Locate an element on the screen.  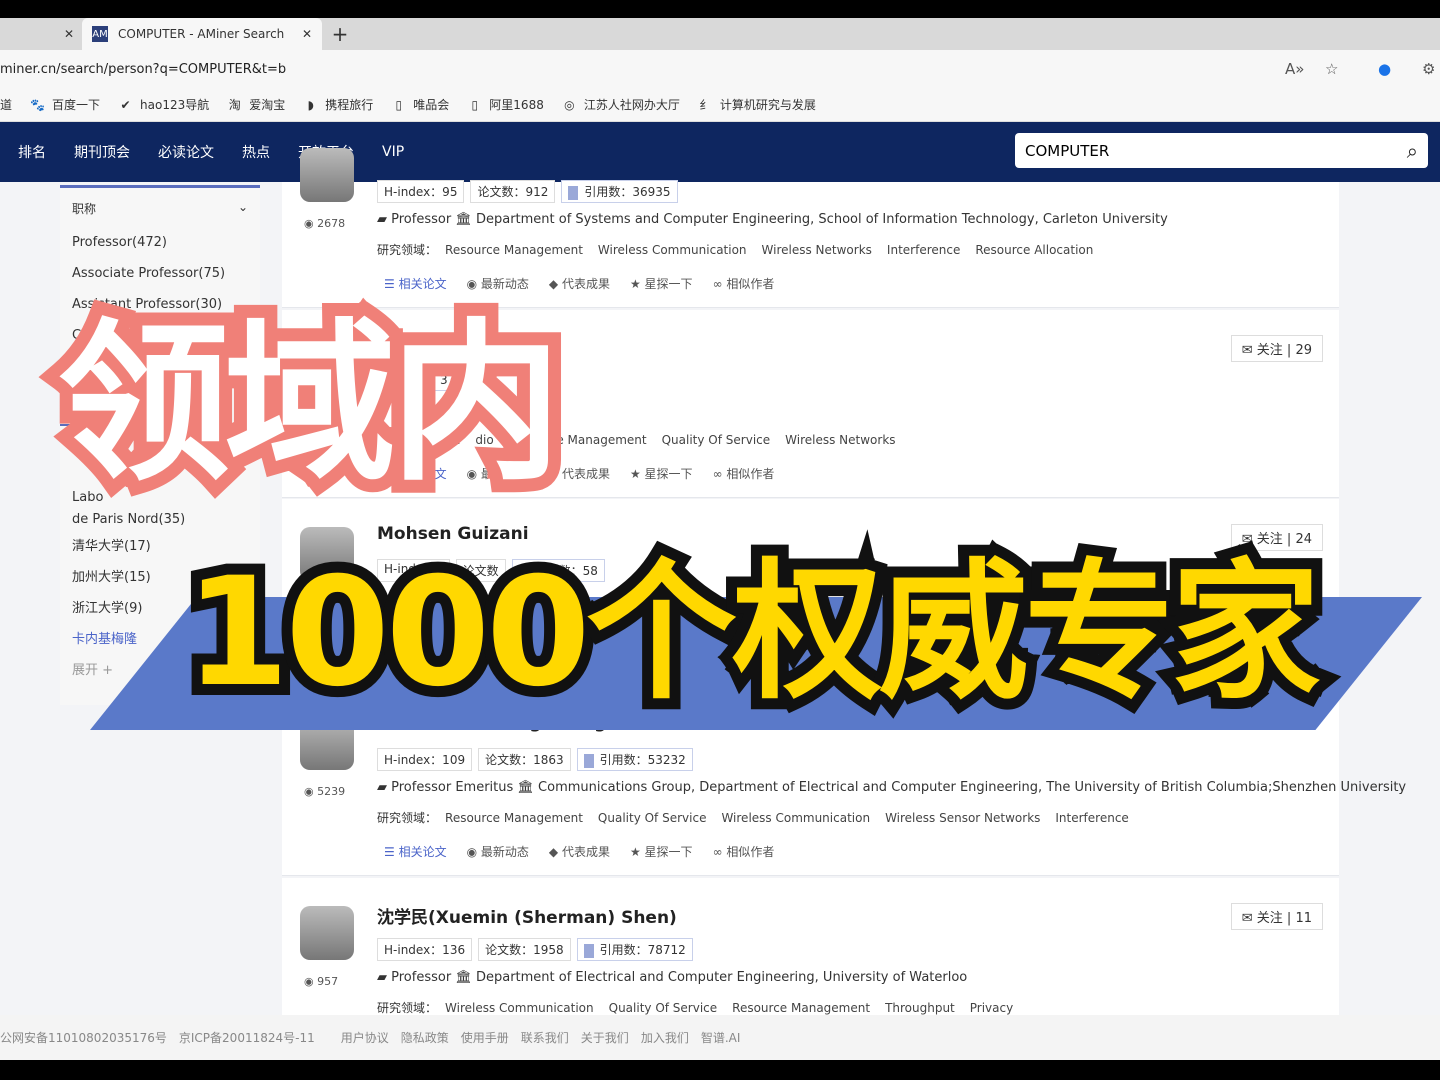
keyword-tag: Throughput is located at coordinates (920, 1008).